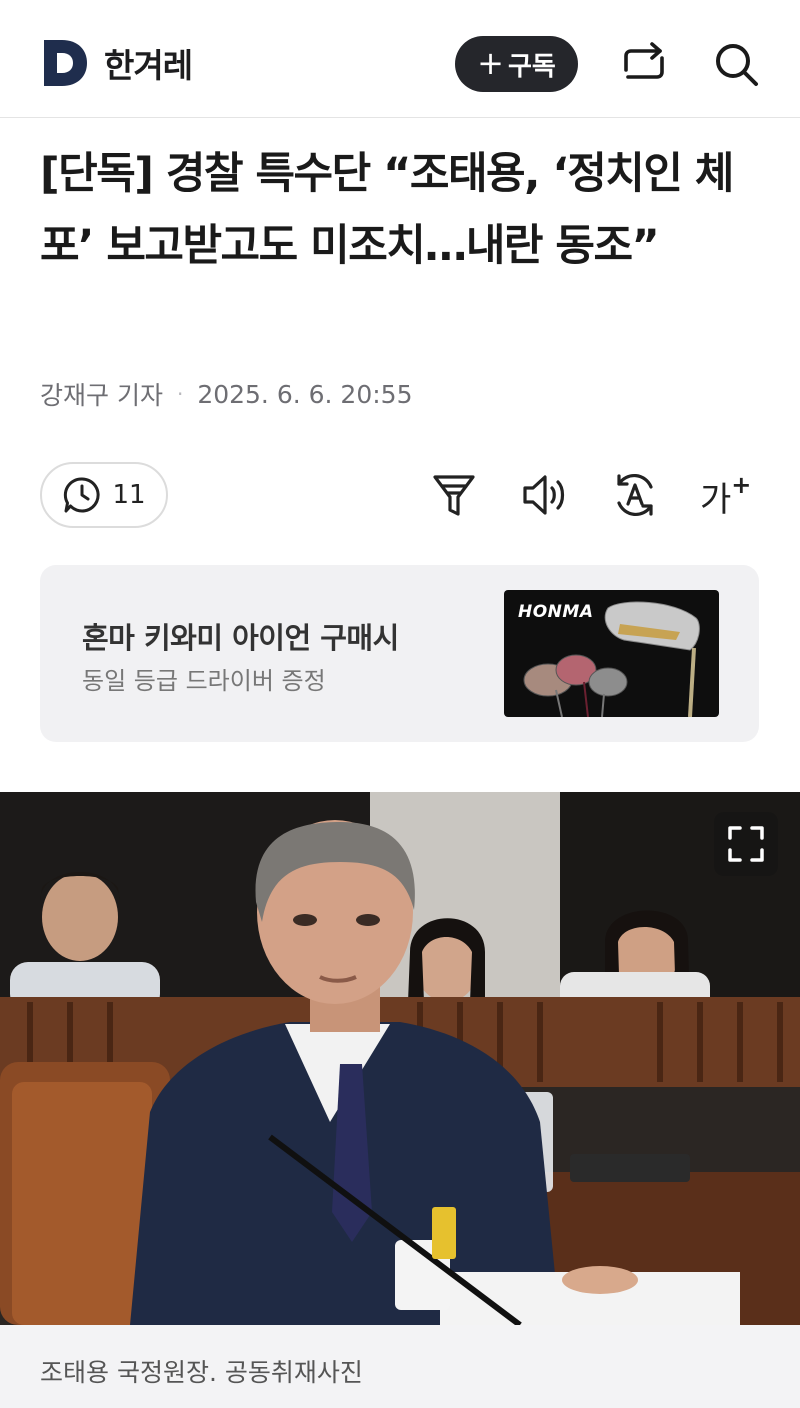 The image size is (800, 1408). I want to click on font-size-icon: 가+, so click(728, 496).